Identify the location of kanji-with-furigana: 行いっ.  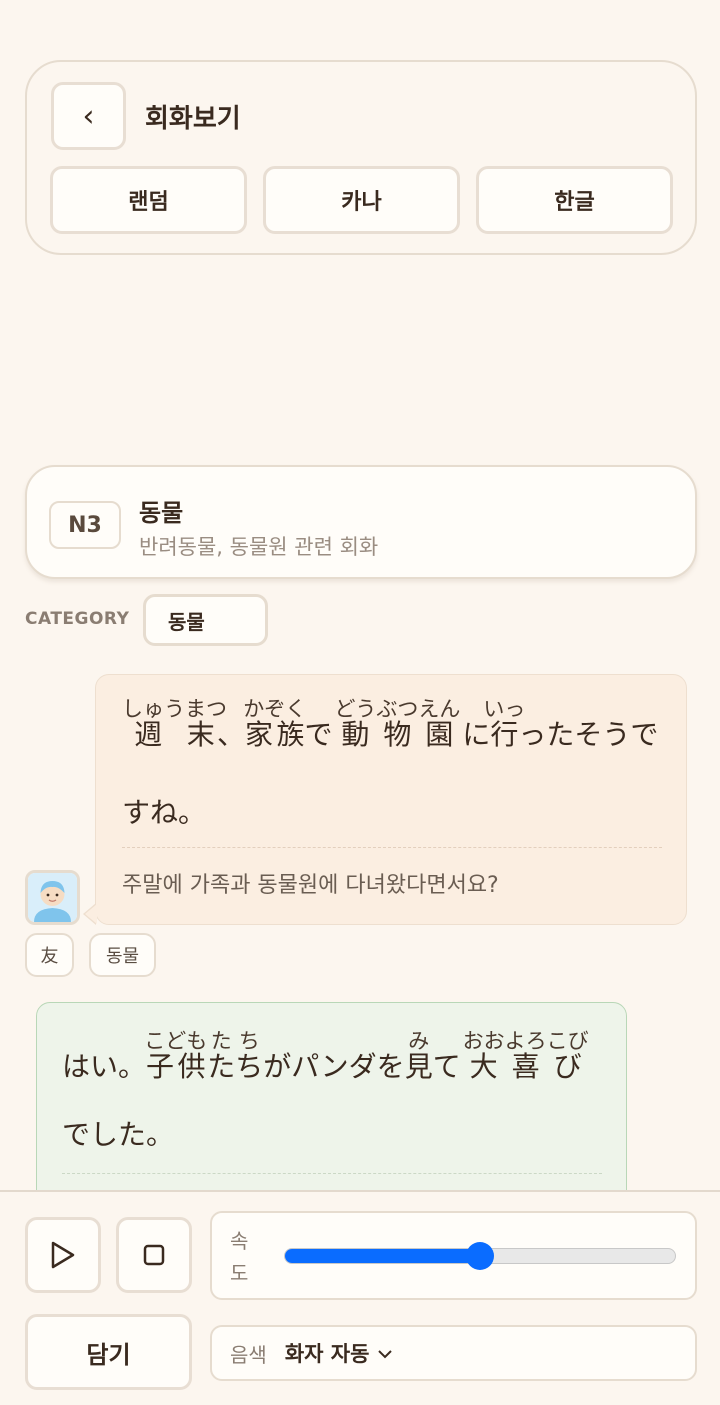
(504, 724).